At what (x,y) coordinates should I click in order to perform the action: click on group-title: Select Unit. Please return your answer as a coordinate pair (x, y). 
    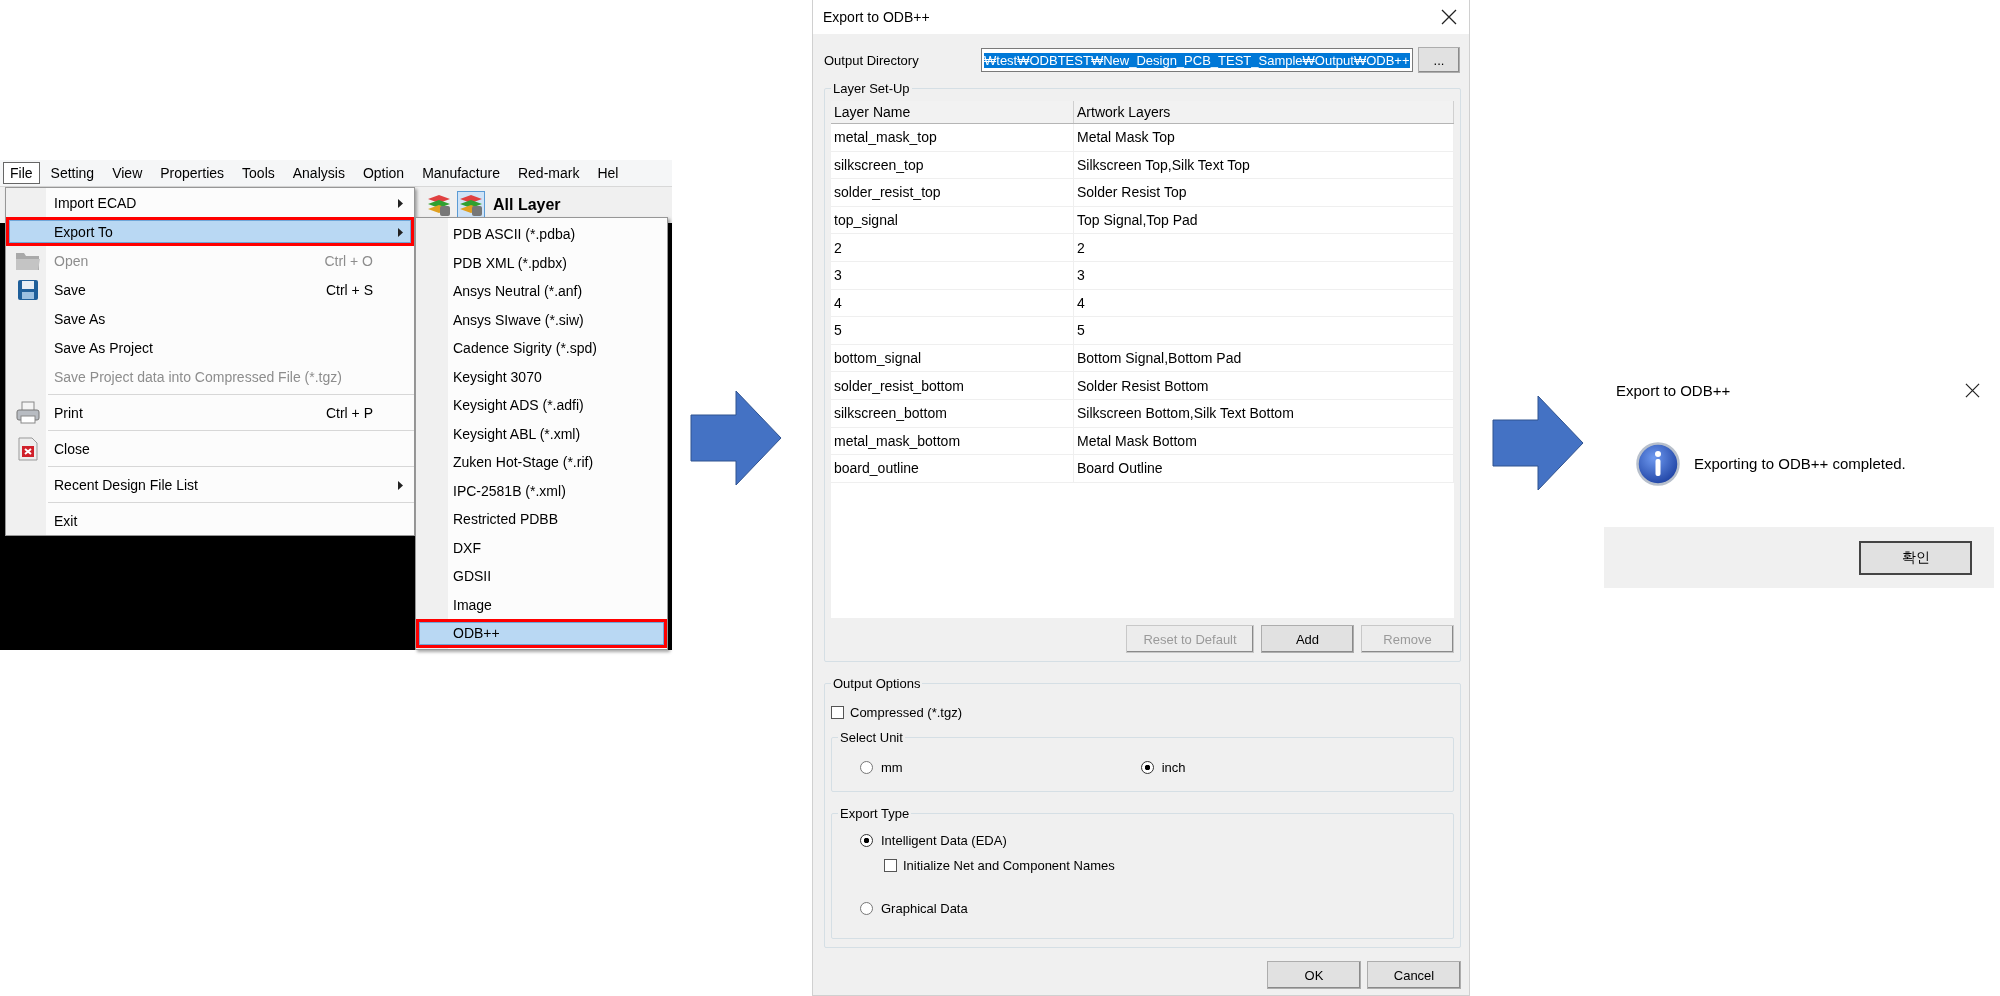
    Looking at the image, I should click on (871, 737).